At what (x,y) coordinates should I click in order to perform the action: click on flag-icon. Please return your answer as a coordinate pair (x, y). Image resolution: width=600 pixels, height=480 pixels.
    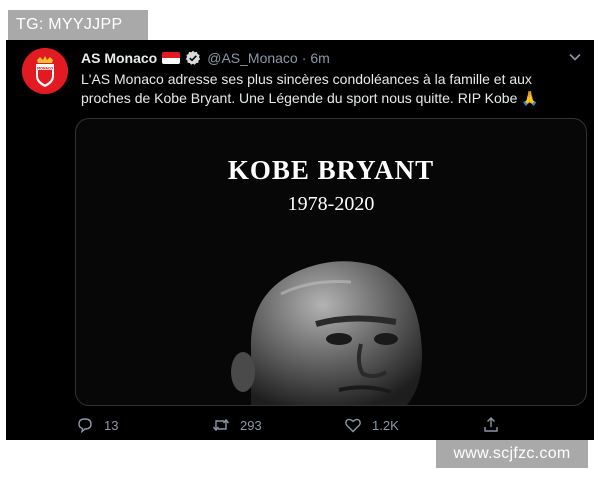
    Looking at the image, I should click on (171, 58).